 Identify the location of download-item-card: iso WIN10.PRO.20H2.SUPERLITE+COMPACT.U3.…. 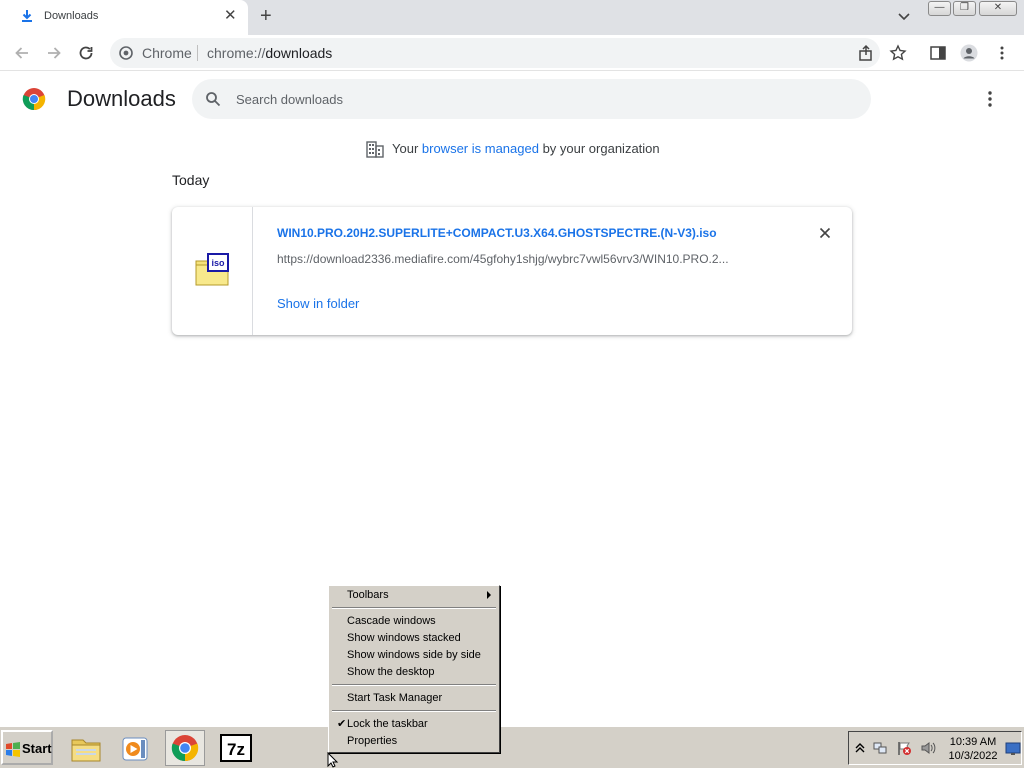
(512, 271).